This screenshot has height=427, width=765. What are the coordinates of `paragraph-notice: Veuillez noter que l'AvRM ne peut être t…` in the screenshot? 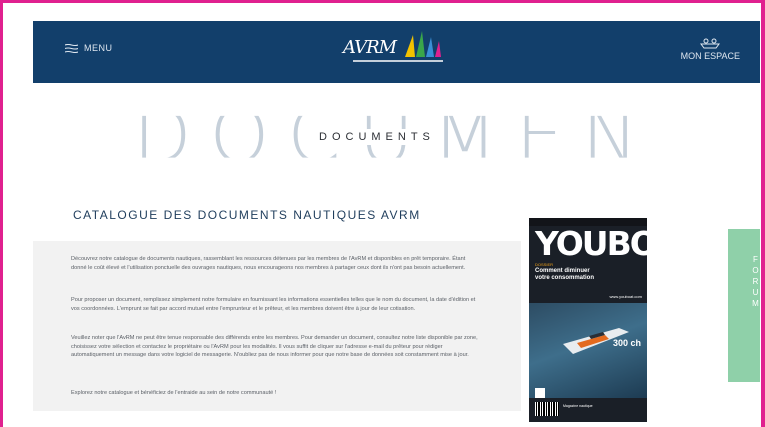 It's located at (274, 347).